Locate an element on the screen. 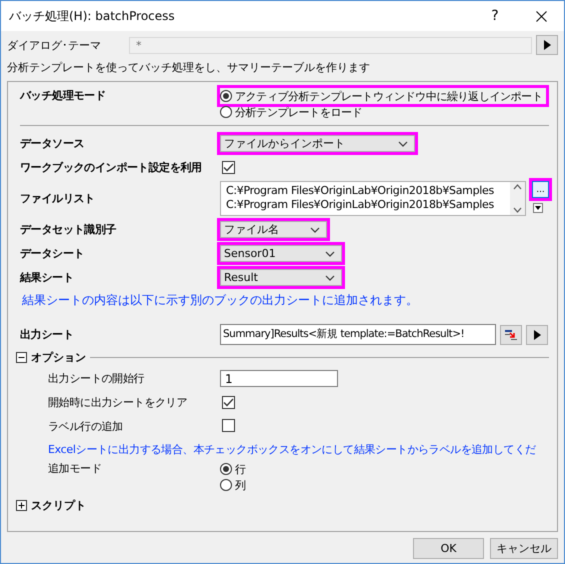 The image size is (565, 564). theme-menu-button is located at coordinates (547, 45).